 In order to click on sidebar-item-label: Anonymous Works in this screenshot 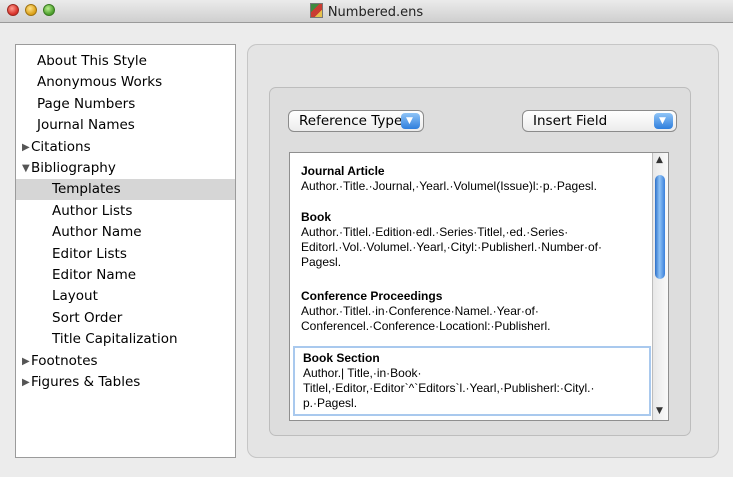, I will do `click(100, 82)`.